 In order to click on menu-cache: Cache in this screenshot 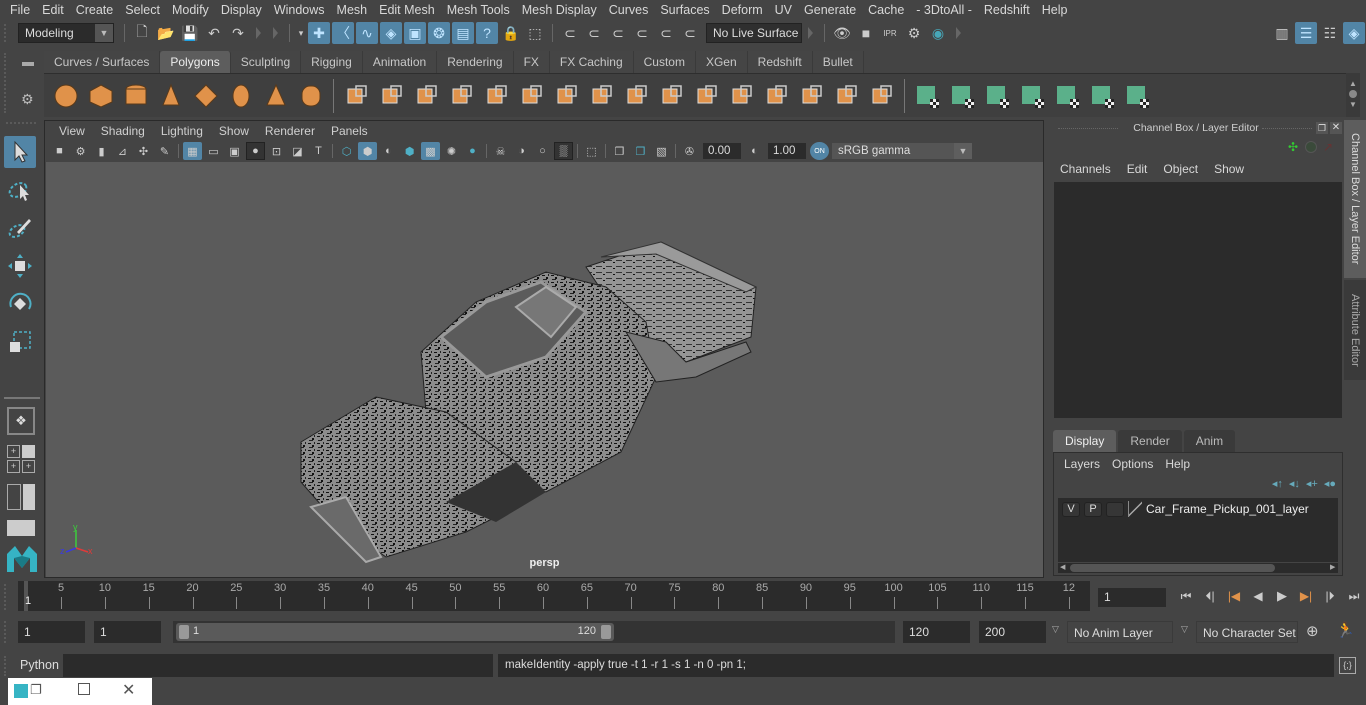, I will do `click(886, 10)`.